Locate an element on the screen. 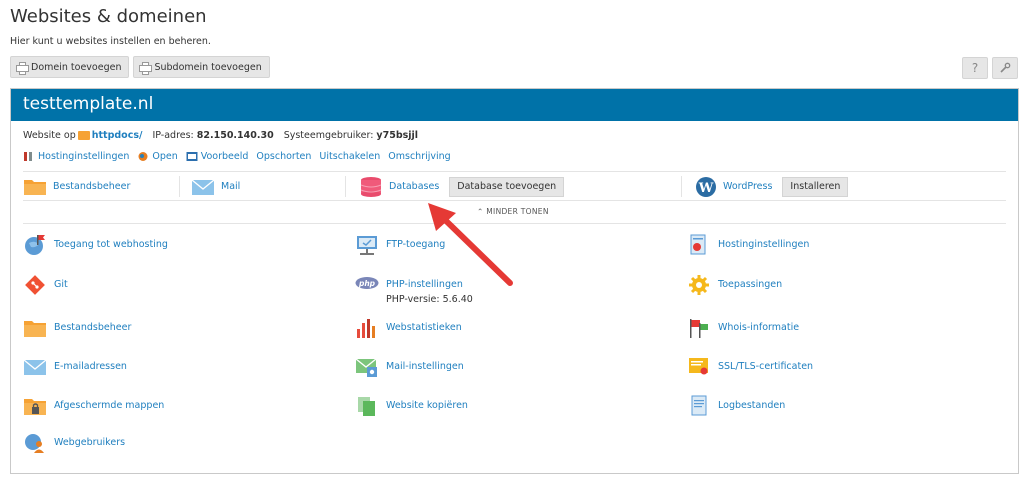  wordpress-icon: W is located at coordinates (706, 186).